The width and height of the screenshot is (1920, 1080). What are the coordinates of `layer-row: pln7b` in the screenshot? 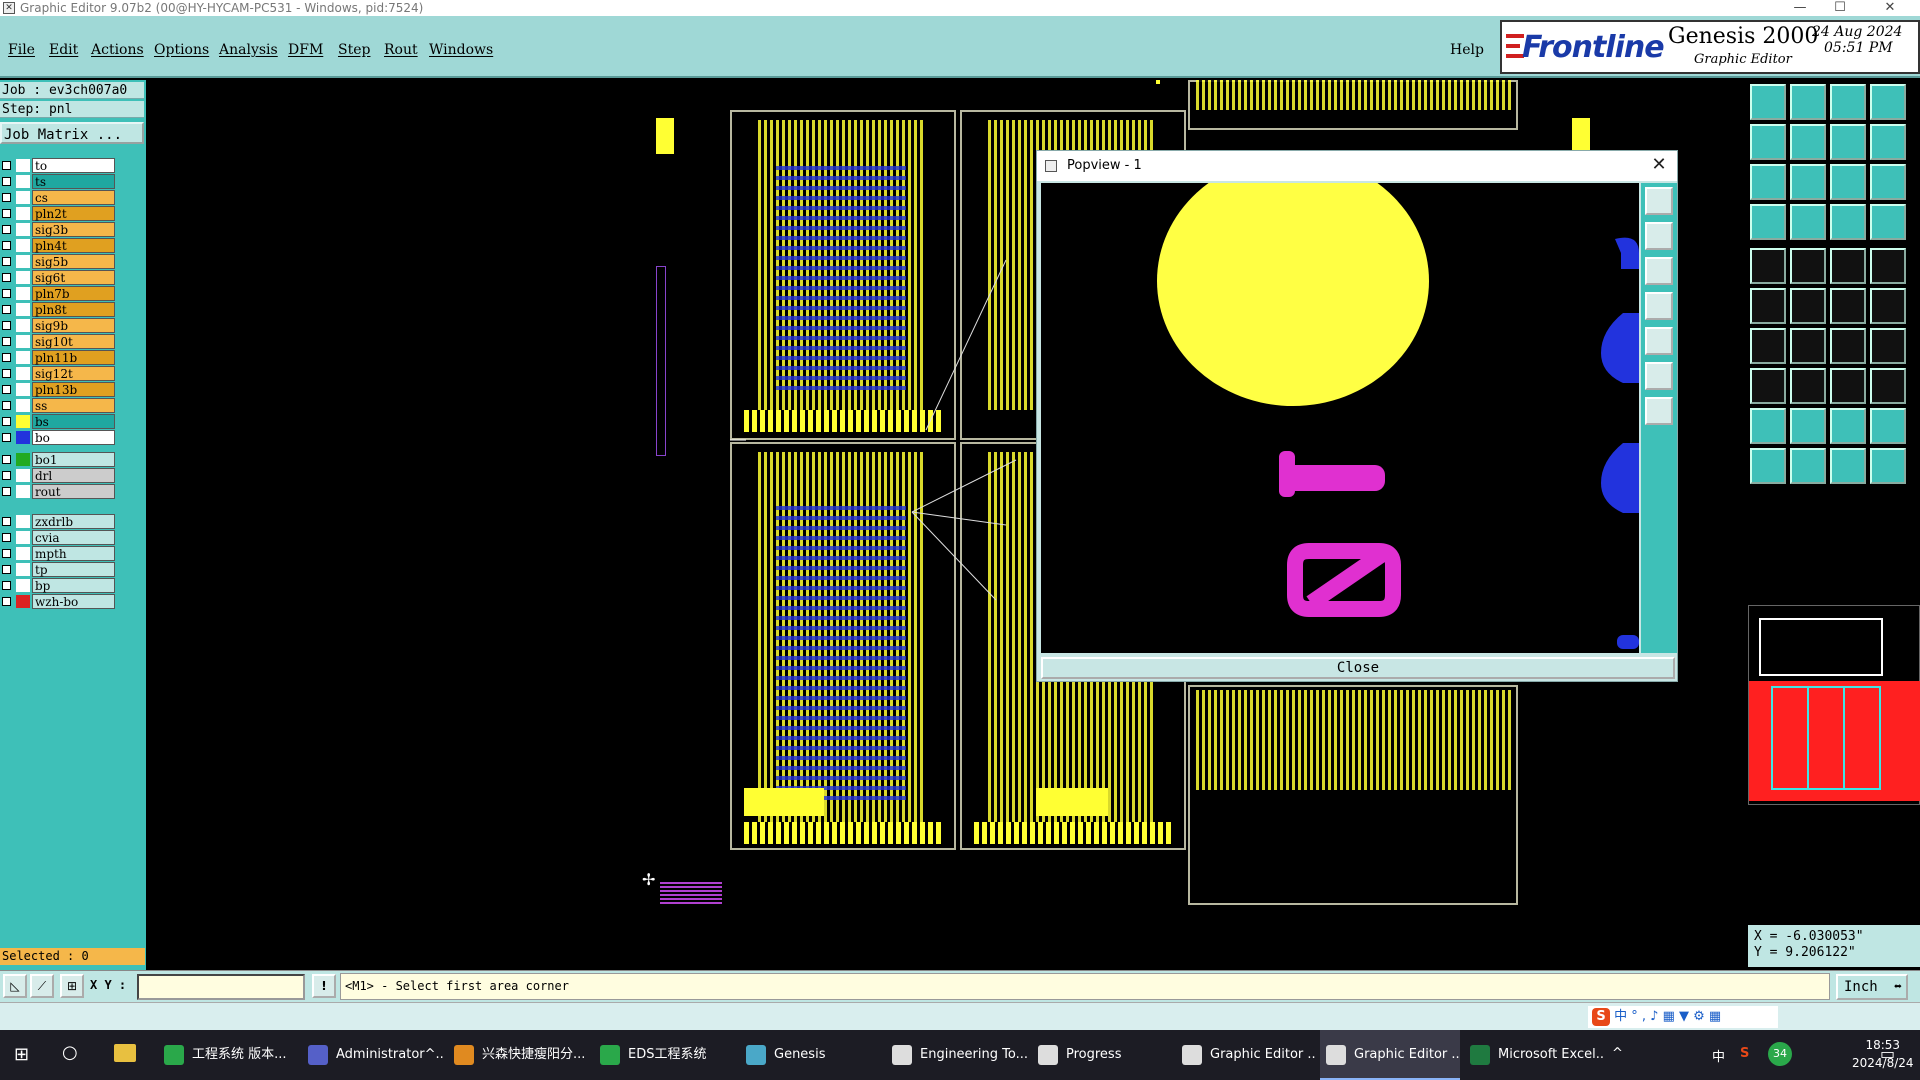 It's located at (58, 293).